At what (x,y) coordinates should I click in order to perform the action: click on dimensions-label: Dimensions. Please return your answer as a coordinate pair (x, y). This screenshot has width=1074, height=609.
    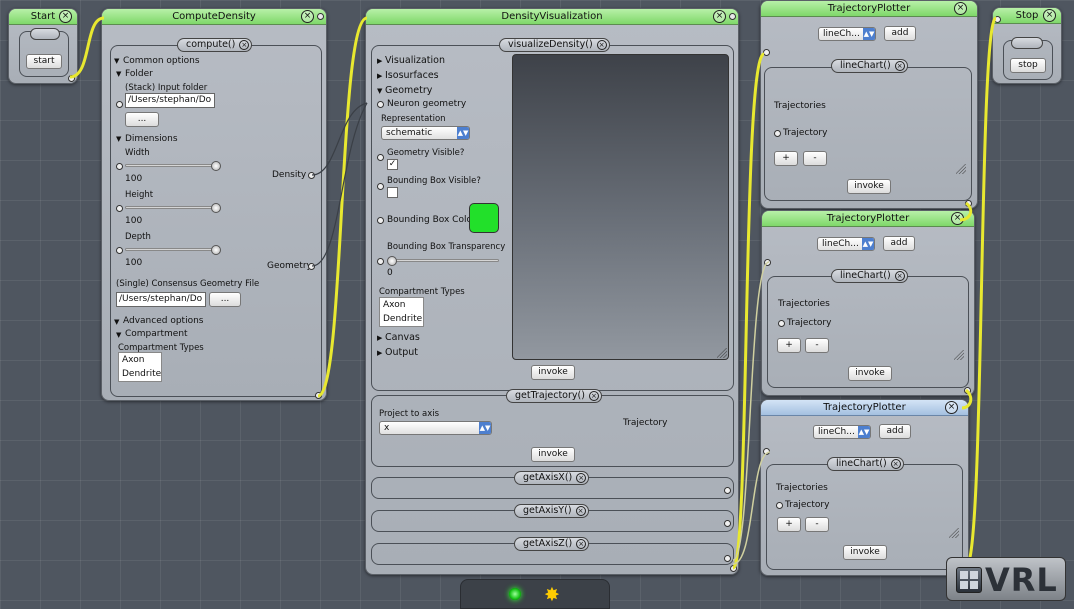
    Looking at the image, I should click on (151, 139).